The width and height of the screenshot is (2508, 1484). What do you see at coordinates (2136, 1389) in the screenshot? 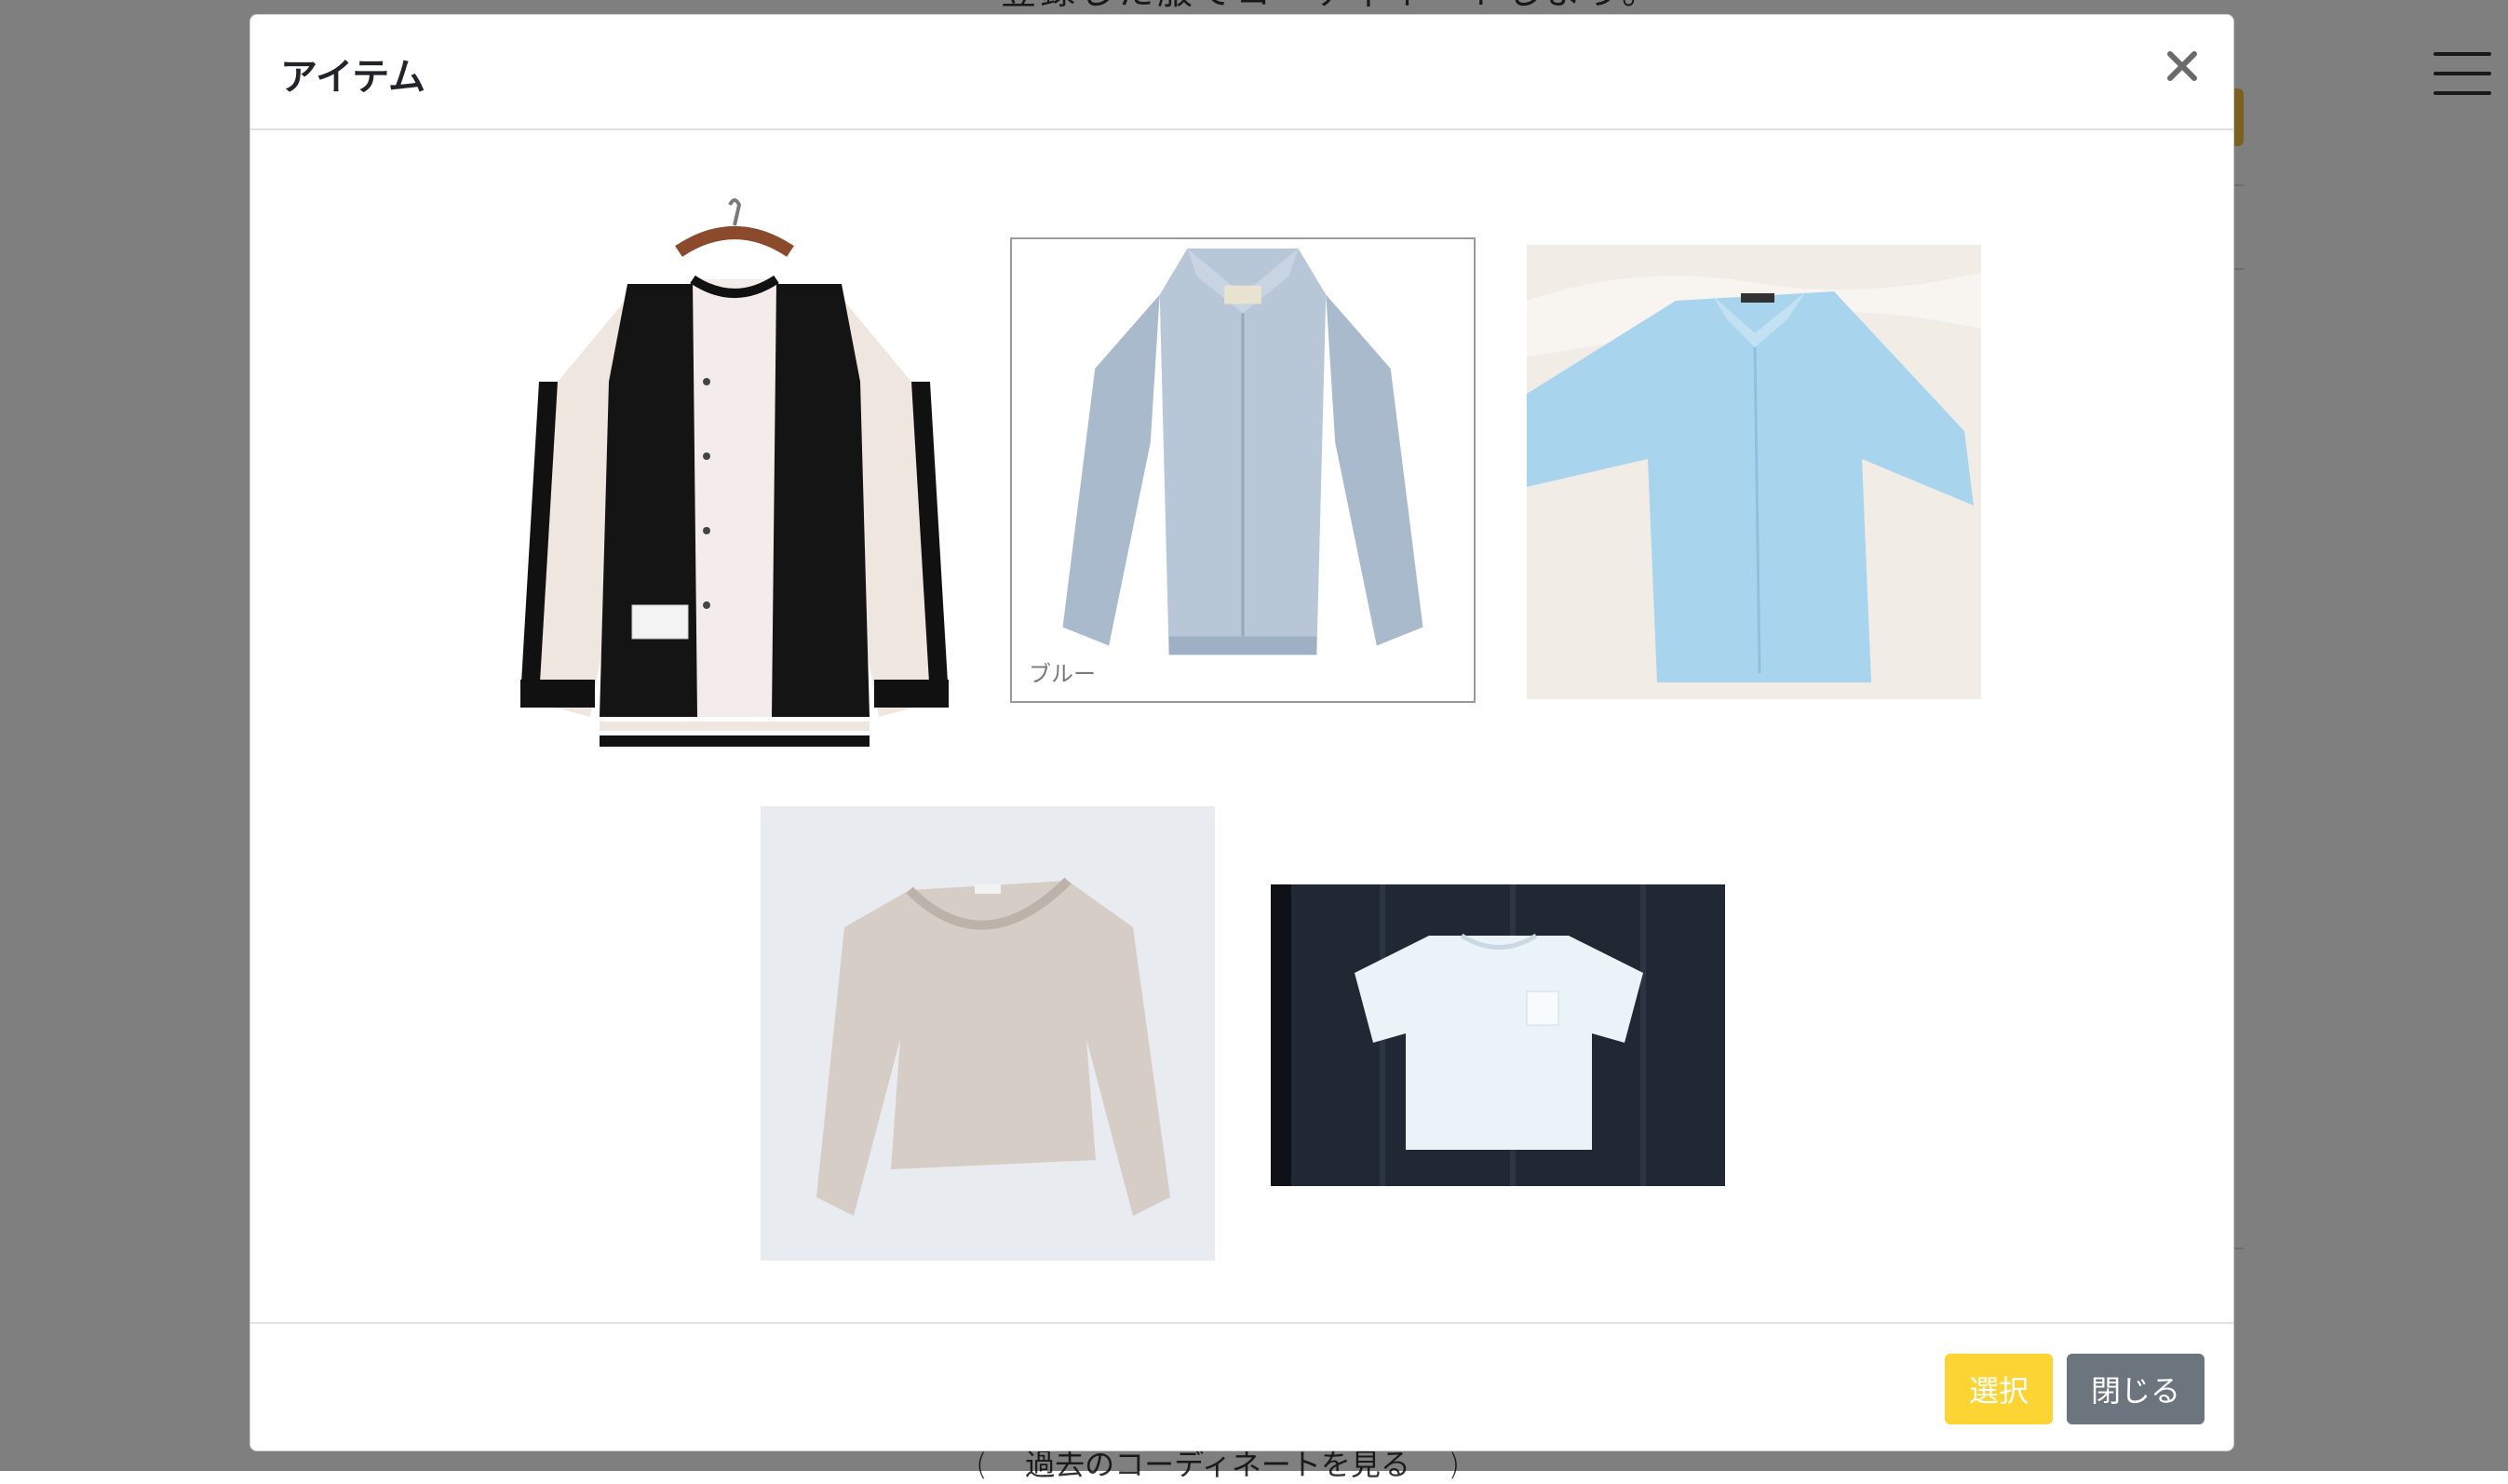
I see `close-button: 閉じる` at bounding box center [2136, 1389].